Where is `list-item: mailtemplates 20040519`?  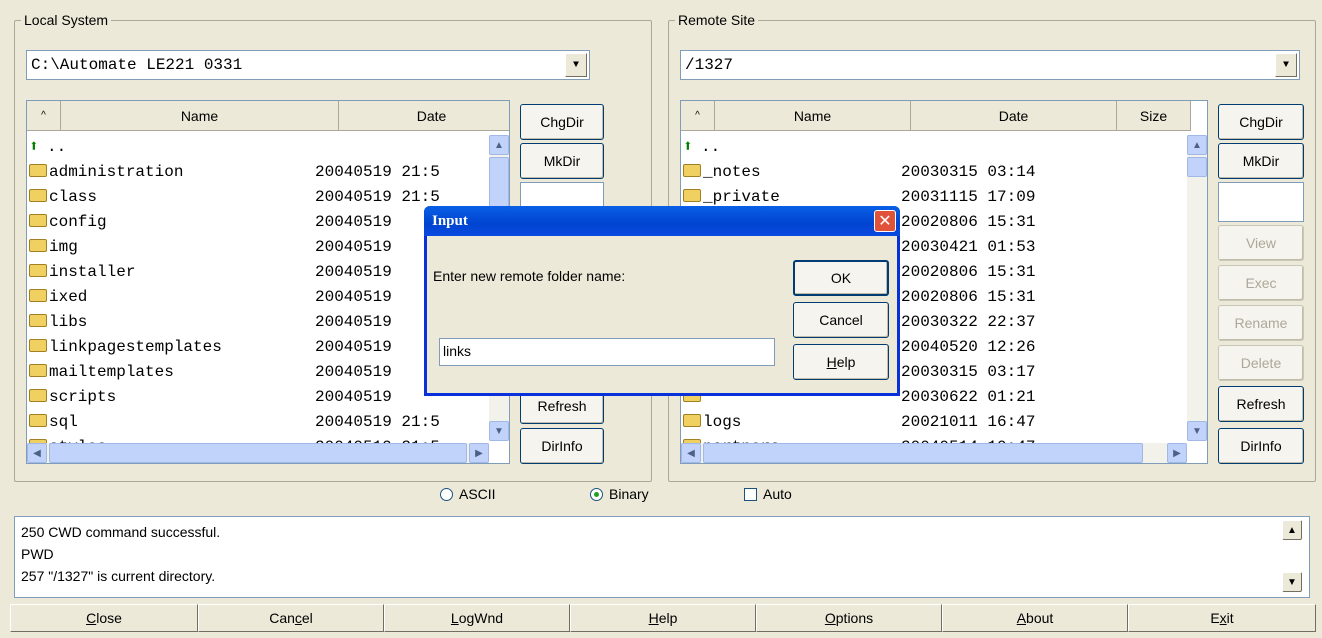 list-item: mailtemplates 20040519 is located at coordinates (258, 372).